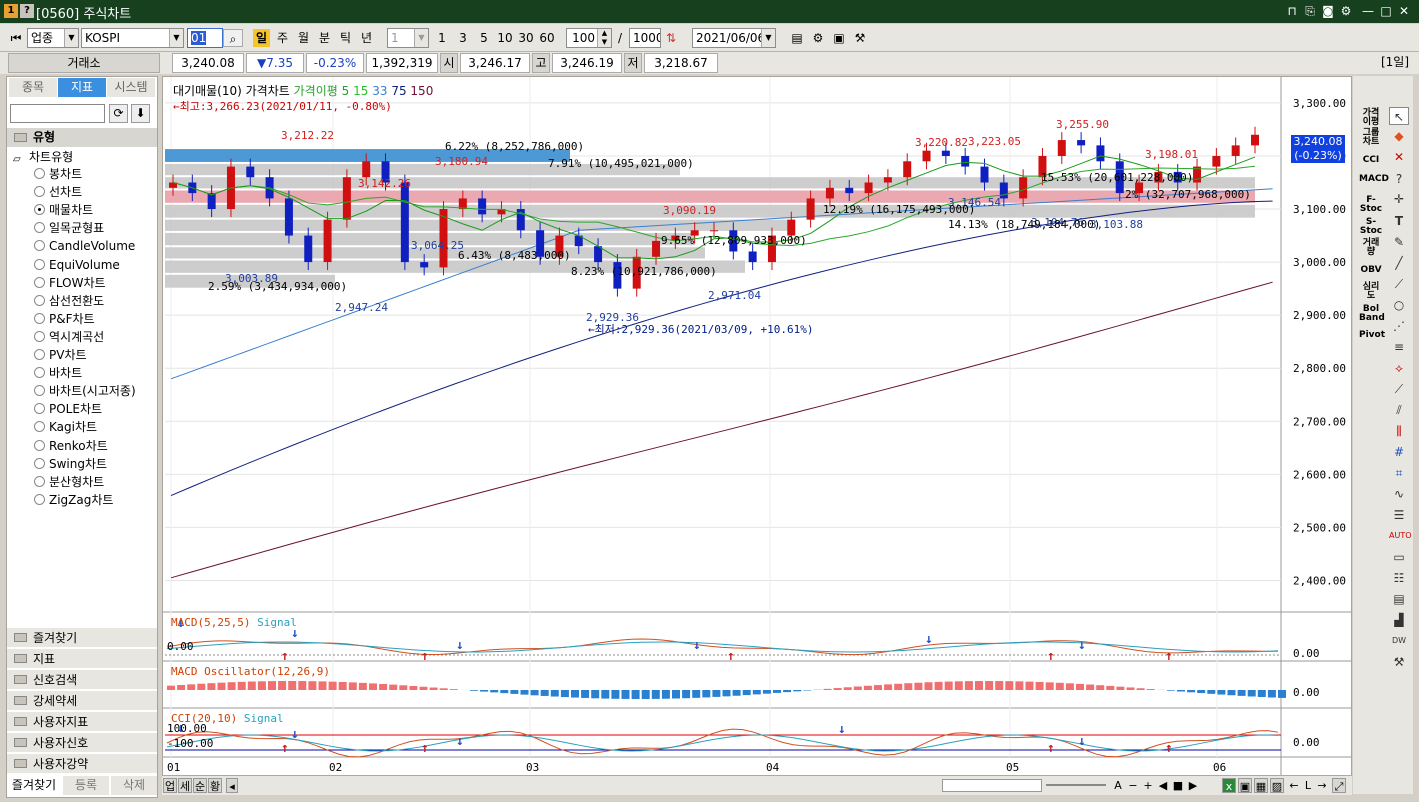 This screenshot has height=802, width=1419. Describe the element at coordinates (1399, 242) in the screenshot. I see `pencil-icon: ✎` at that location.